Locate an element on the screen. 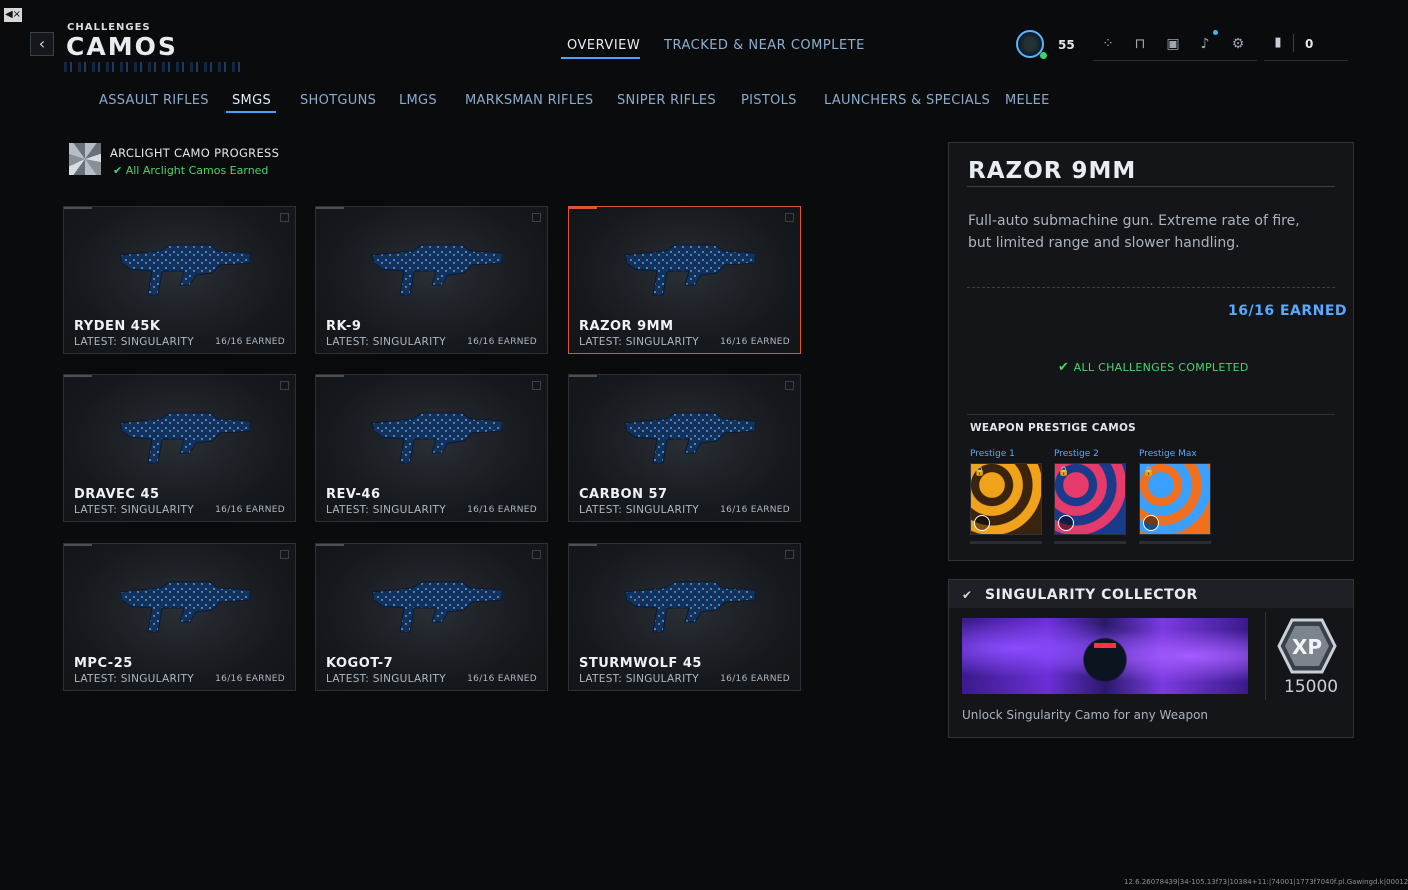 The height and width of the screenshot is (890, 1408). arclight-status-text: All Arclight Camos Earned is located at coordinates (197, 170).